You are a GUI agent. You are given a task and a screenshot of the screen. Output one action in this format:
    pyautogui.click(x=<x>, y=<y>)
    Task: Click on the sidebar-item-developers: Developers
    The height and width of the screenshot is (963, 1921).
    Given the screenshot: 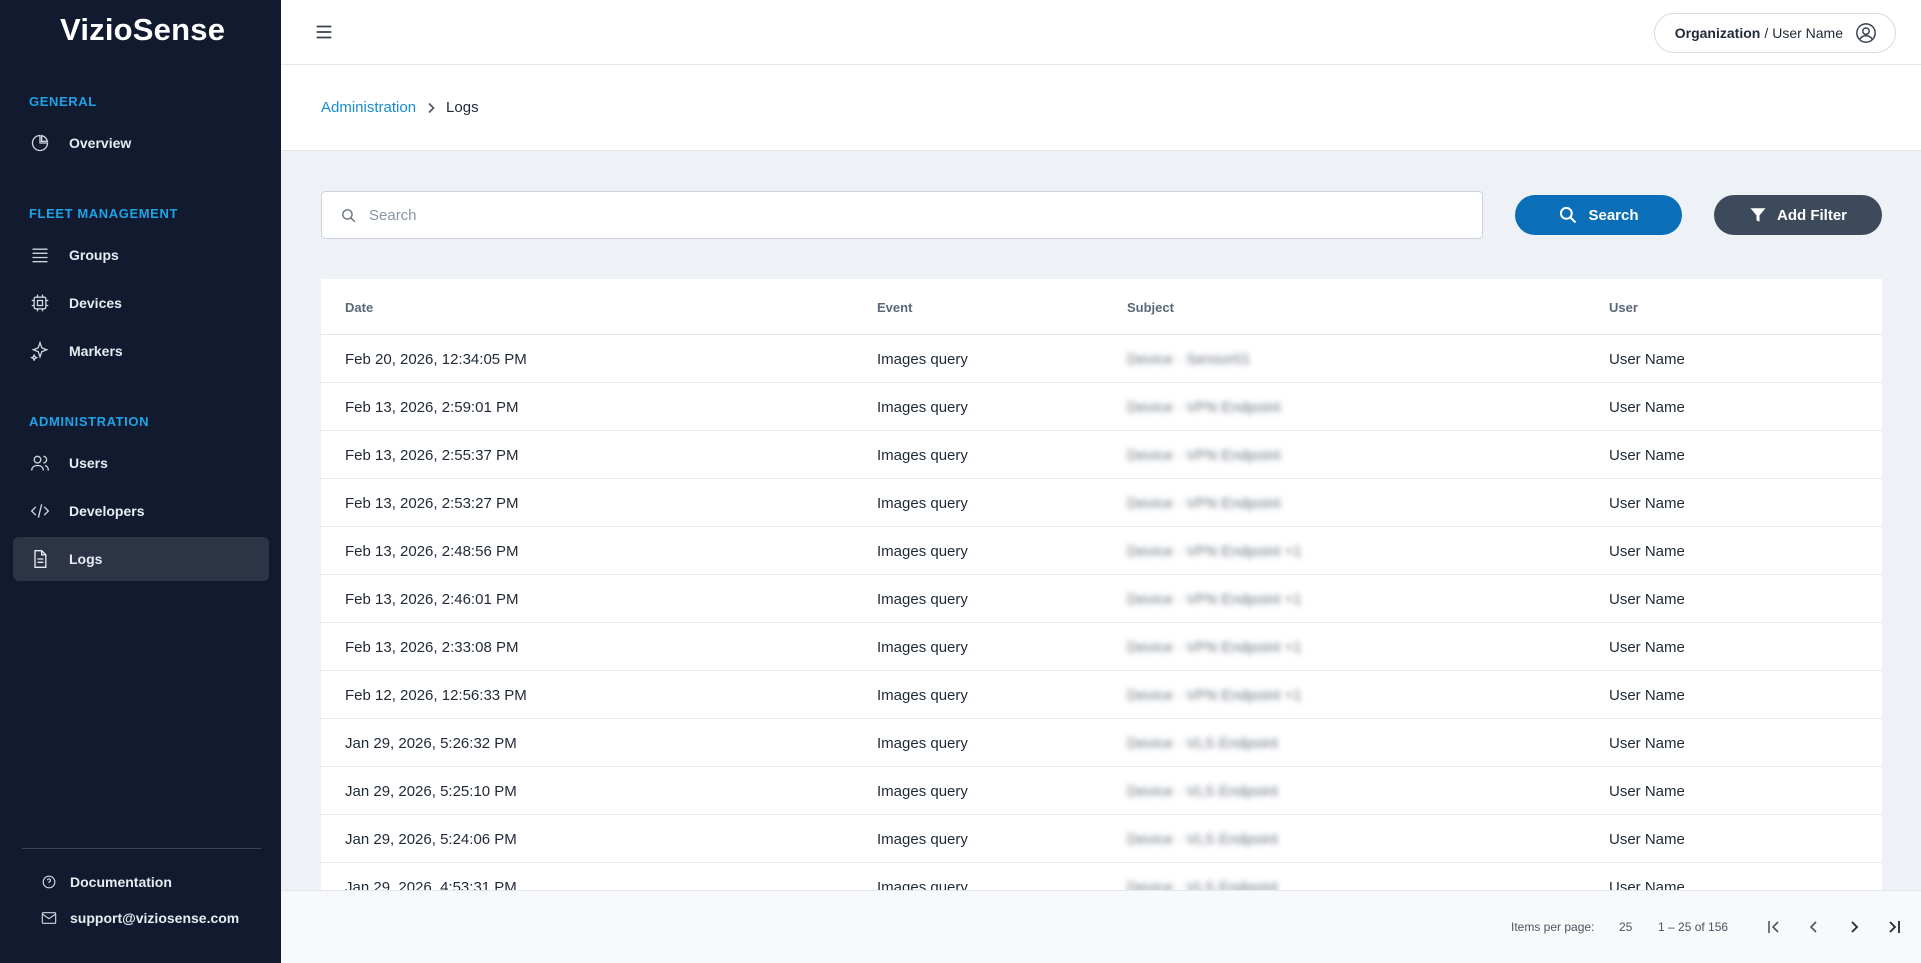 What is the action you would take?
    pyautogui.click(x=141, y=511)
    